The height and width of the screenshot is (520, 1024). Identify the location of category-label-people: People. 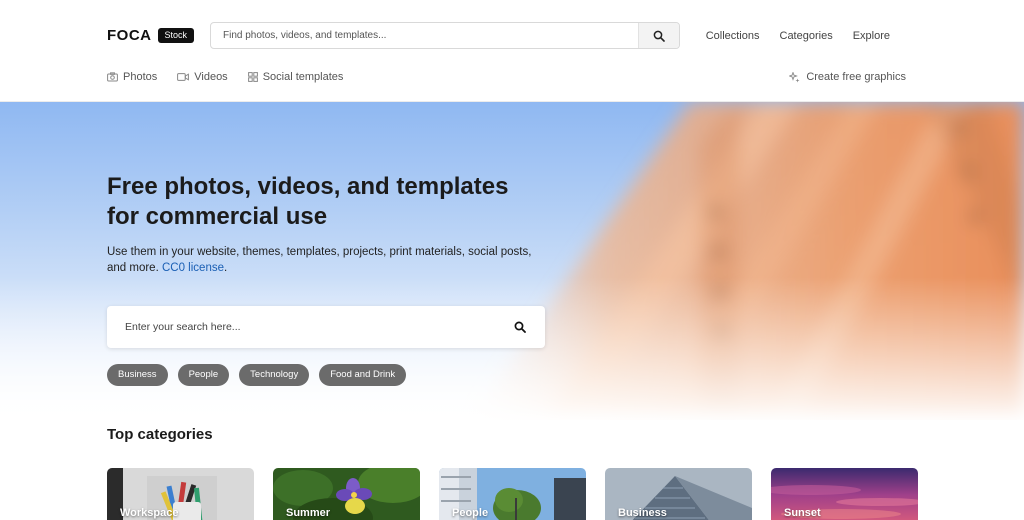
(470, 513).